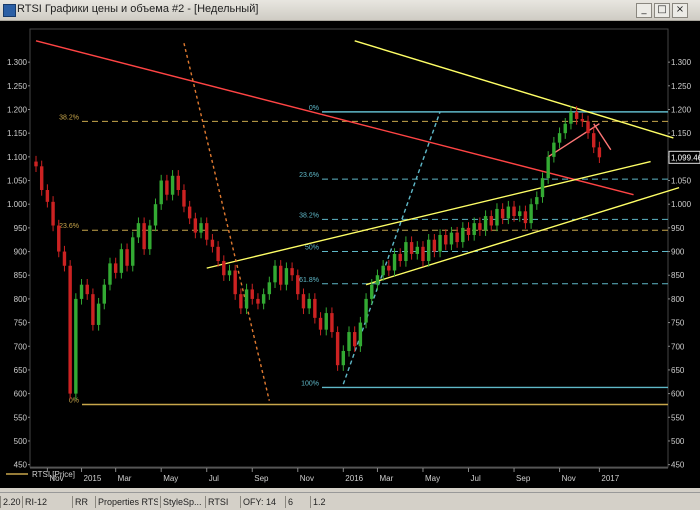  What do you see at coordinates (321, 502) in the screenshot?
I see `status-segment: 1.2` at bounding box center [321, 502].